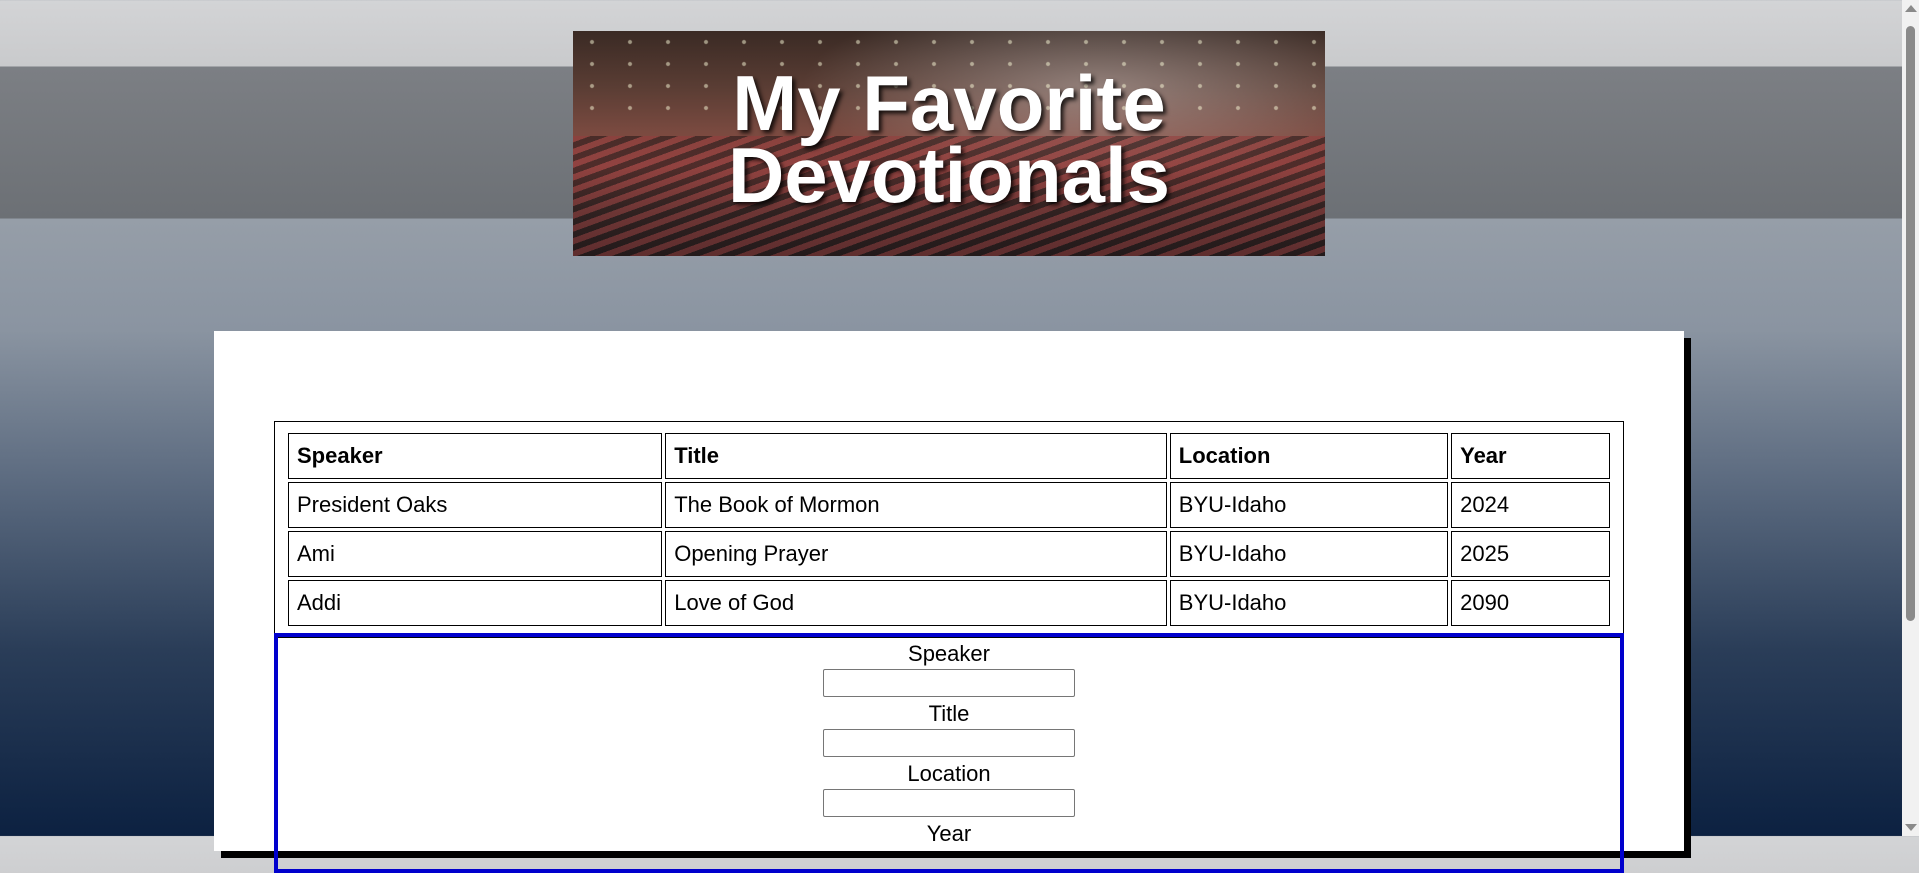  What do you see at coordinates (916, 603) in the screenshot?
I see `cell-title: Love of God` at bounding box center [916, 603].